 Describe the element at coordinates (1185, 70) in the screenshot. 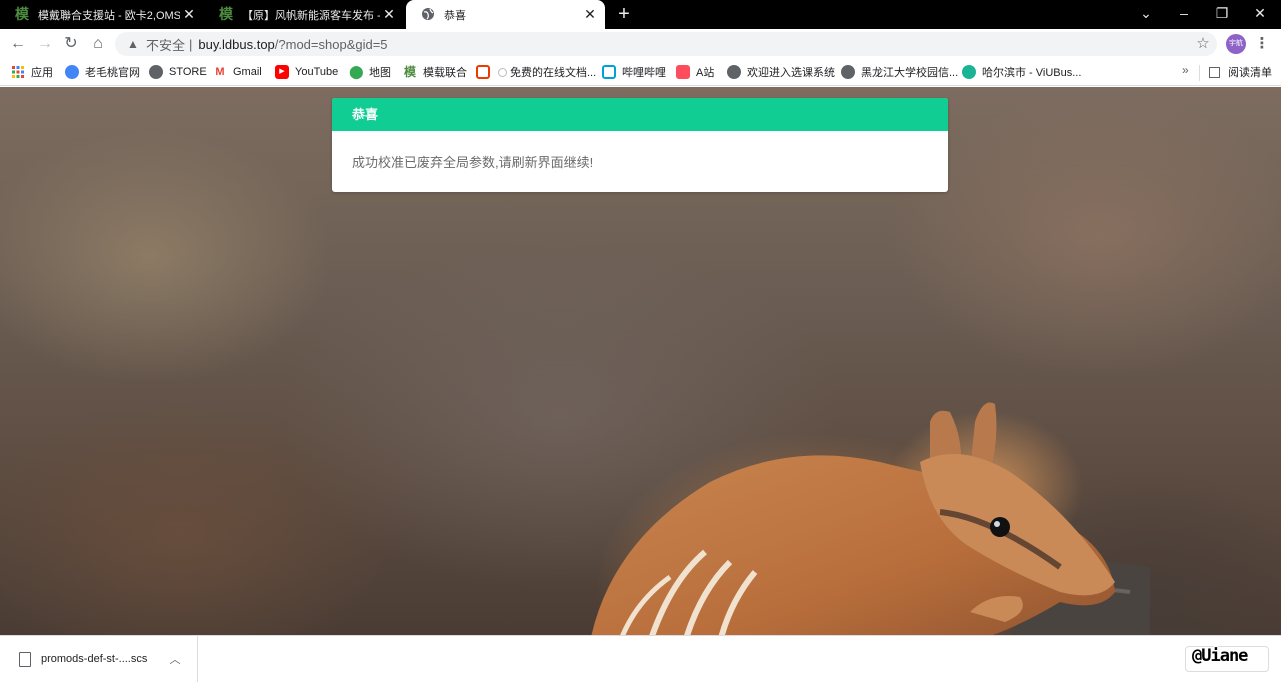

I see `bookmarks-overflow-button: »` at that location.